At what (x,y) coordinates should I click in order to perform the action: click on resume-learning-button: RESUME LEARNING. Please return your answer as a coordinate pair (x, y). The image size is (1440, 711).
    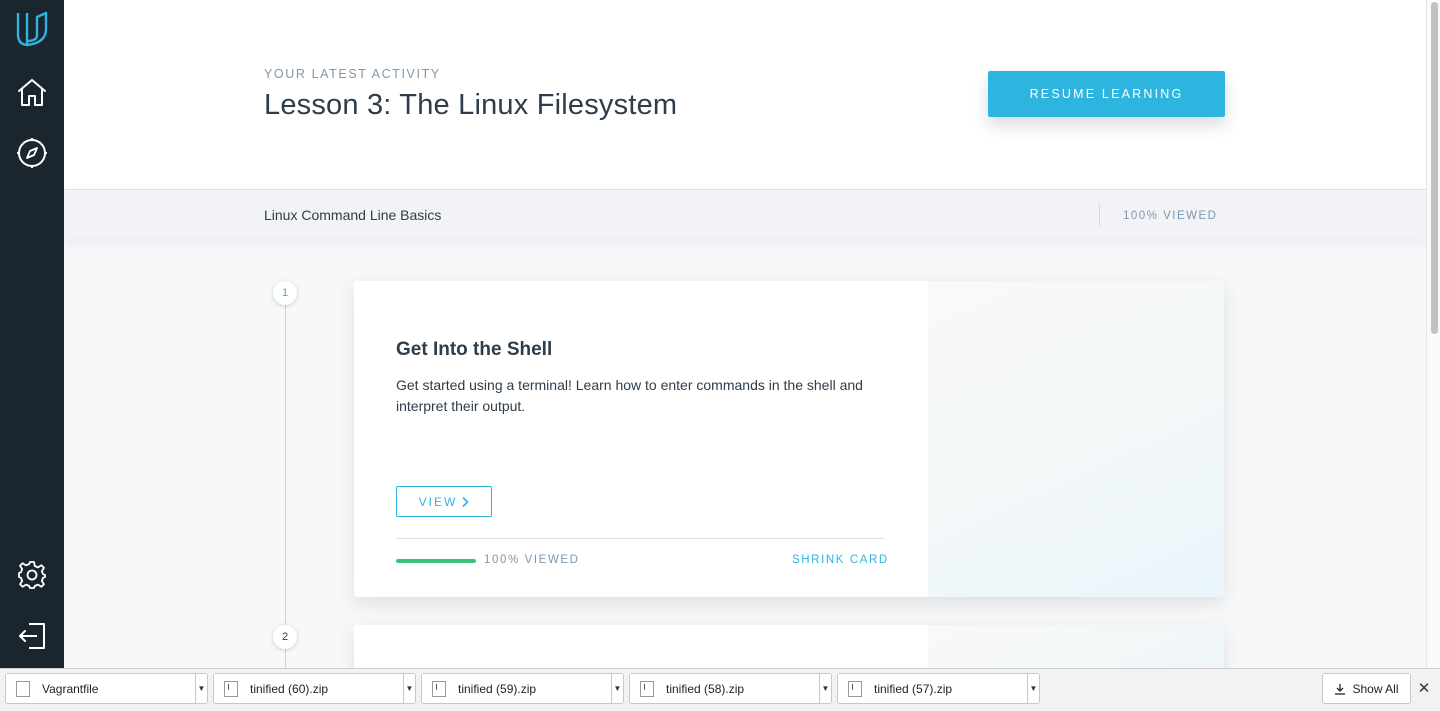
    Looking at the image, I should click on (1106, 94).